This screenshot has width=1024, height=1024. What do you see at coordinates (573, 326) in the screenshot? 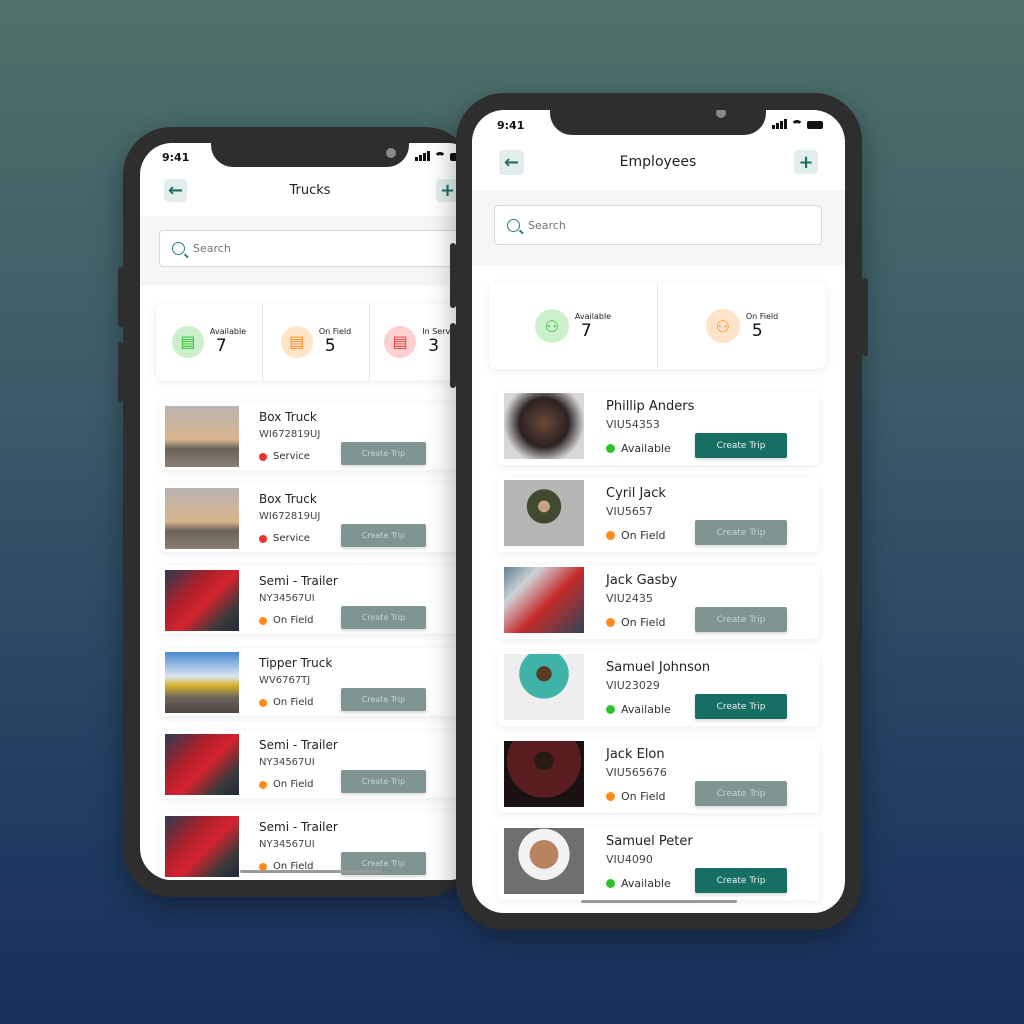
I see `stat-available: ⚇ Available 7` at bounding box center [573, 326].